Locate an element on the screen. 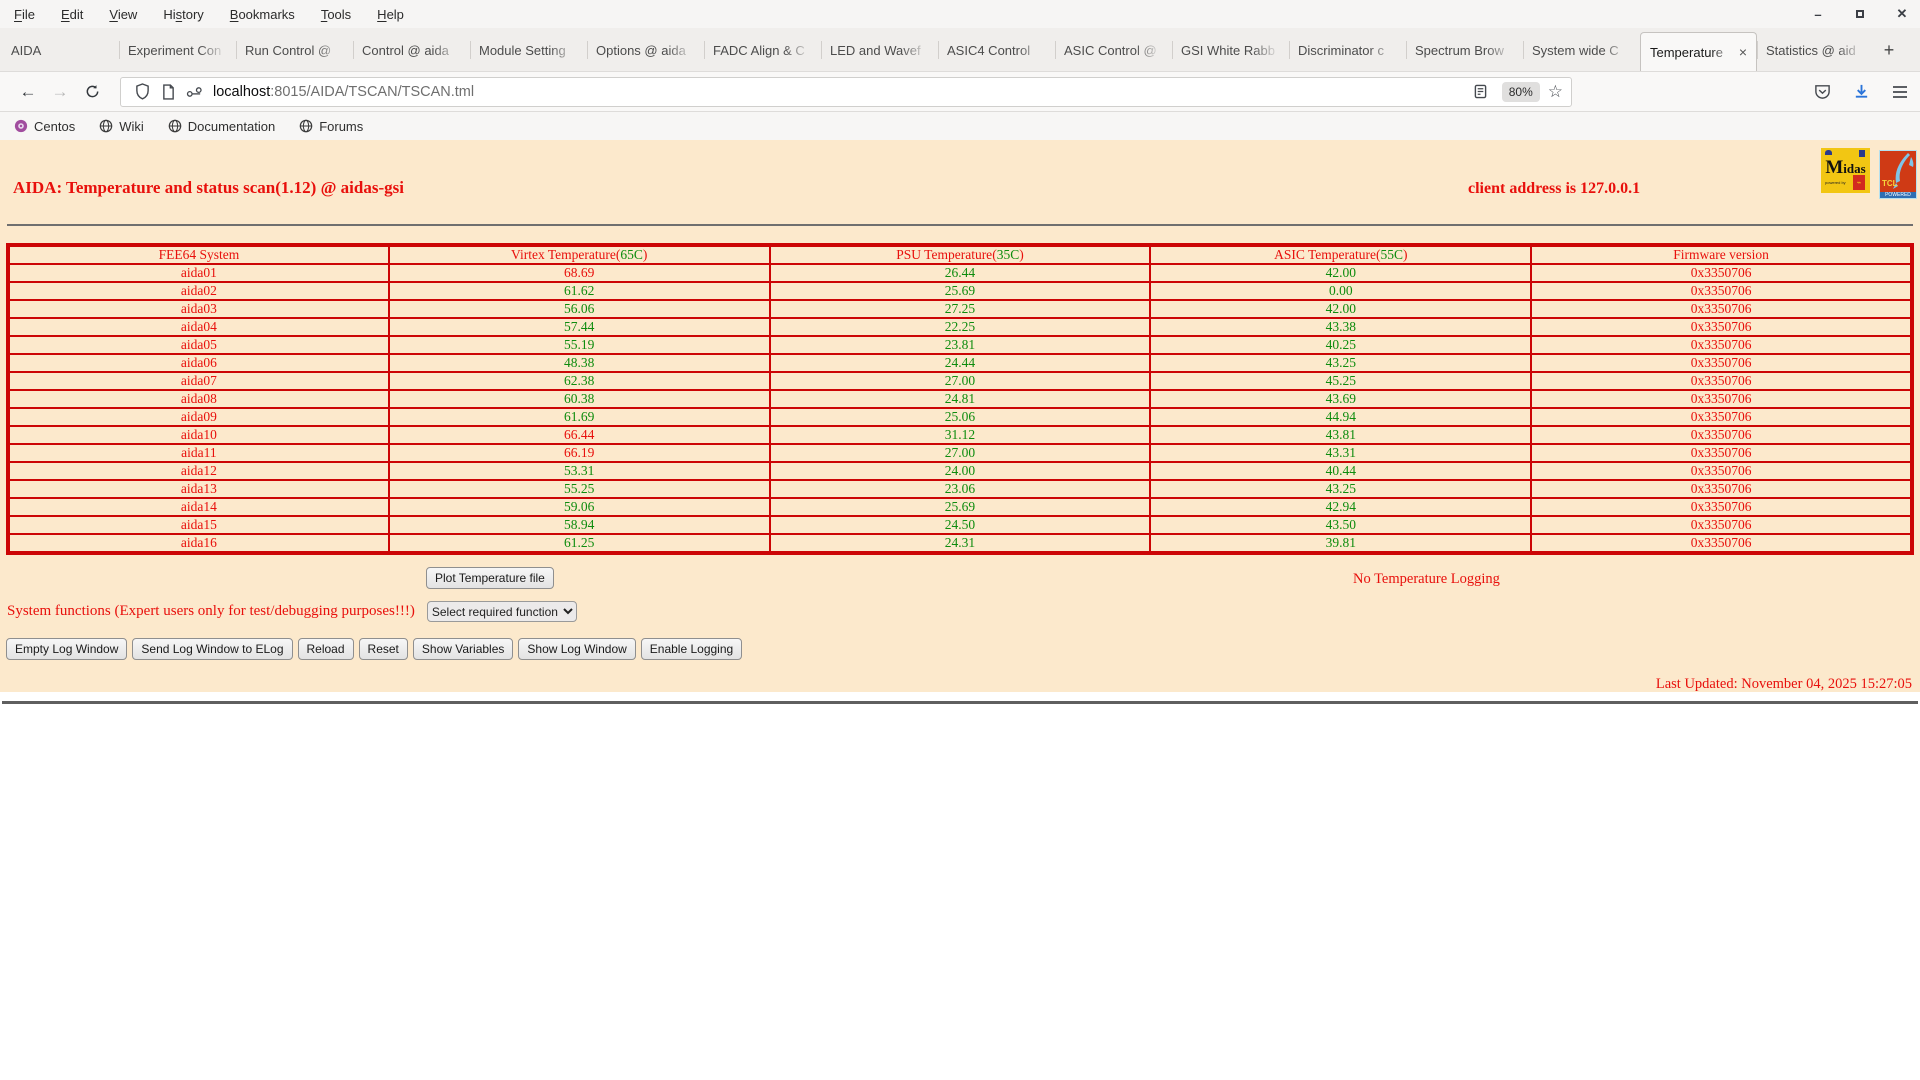  table-row: aida01 68.69 26.44 42.00 0x3350706 is located at coordinates (960, 273).